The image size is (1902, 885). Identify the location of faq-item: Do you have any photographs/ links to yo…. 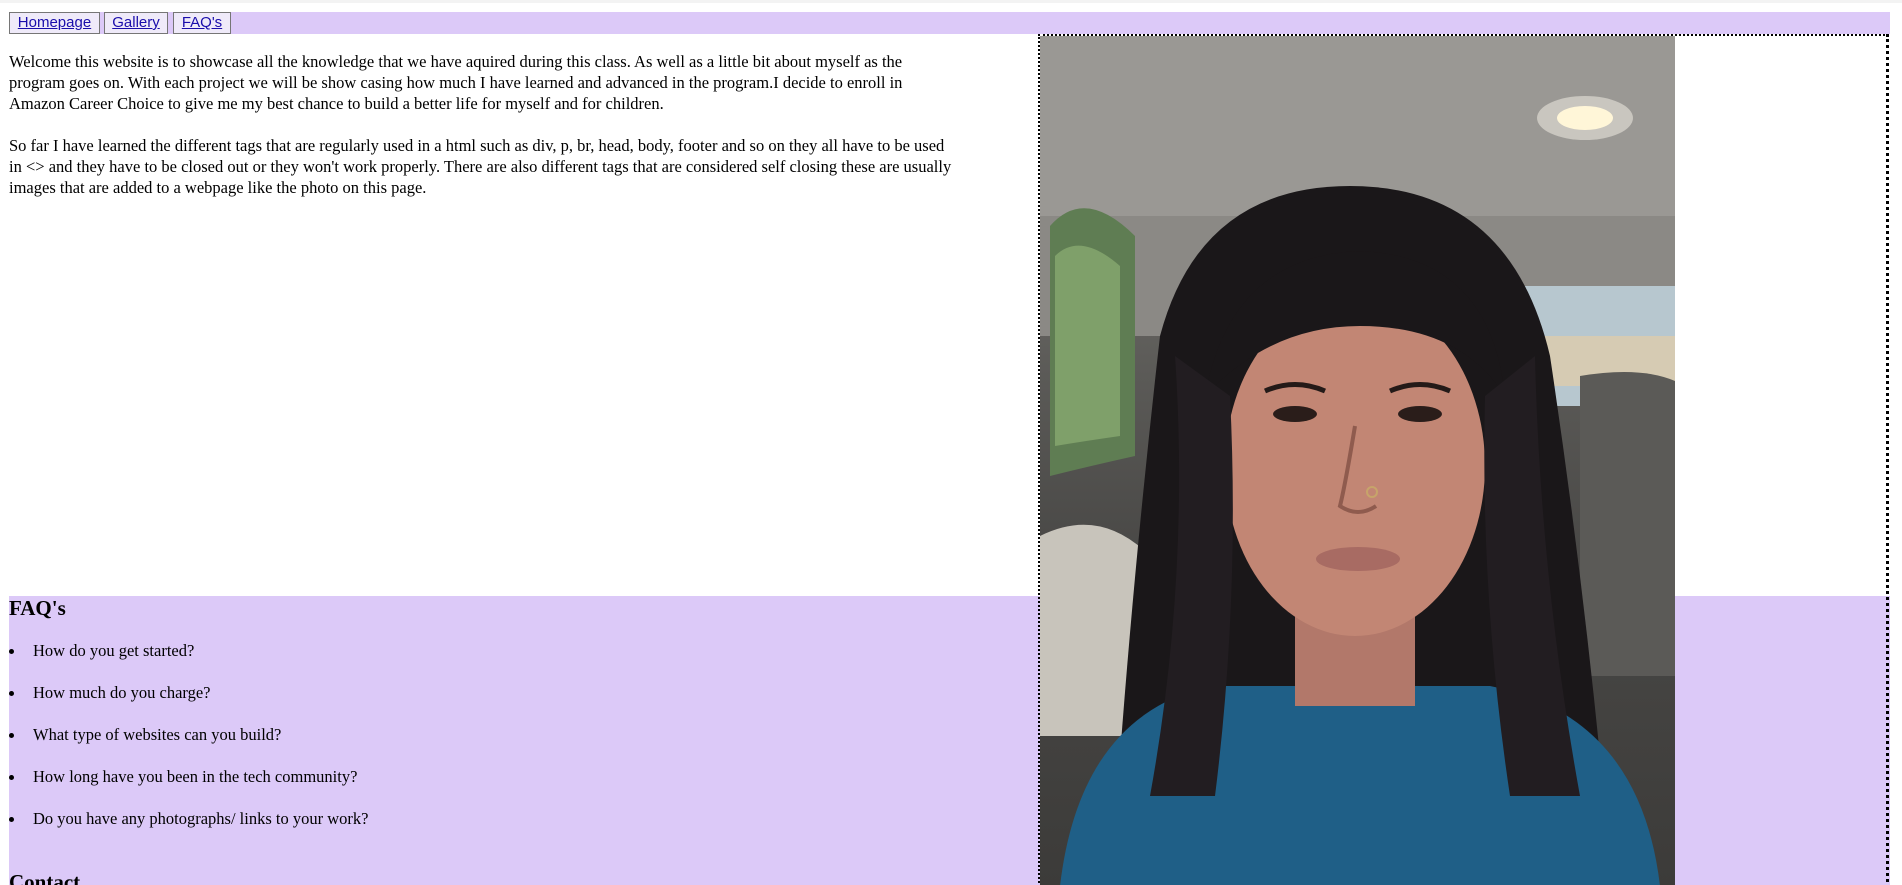
(188, 826).